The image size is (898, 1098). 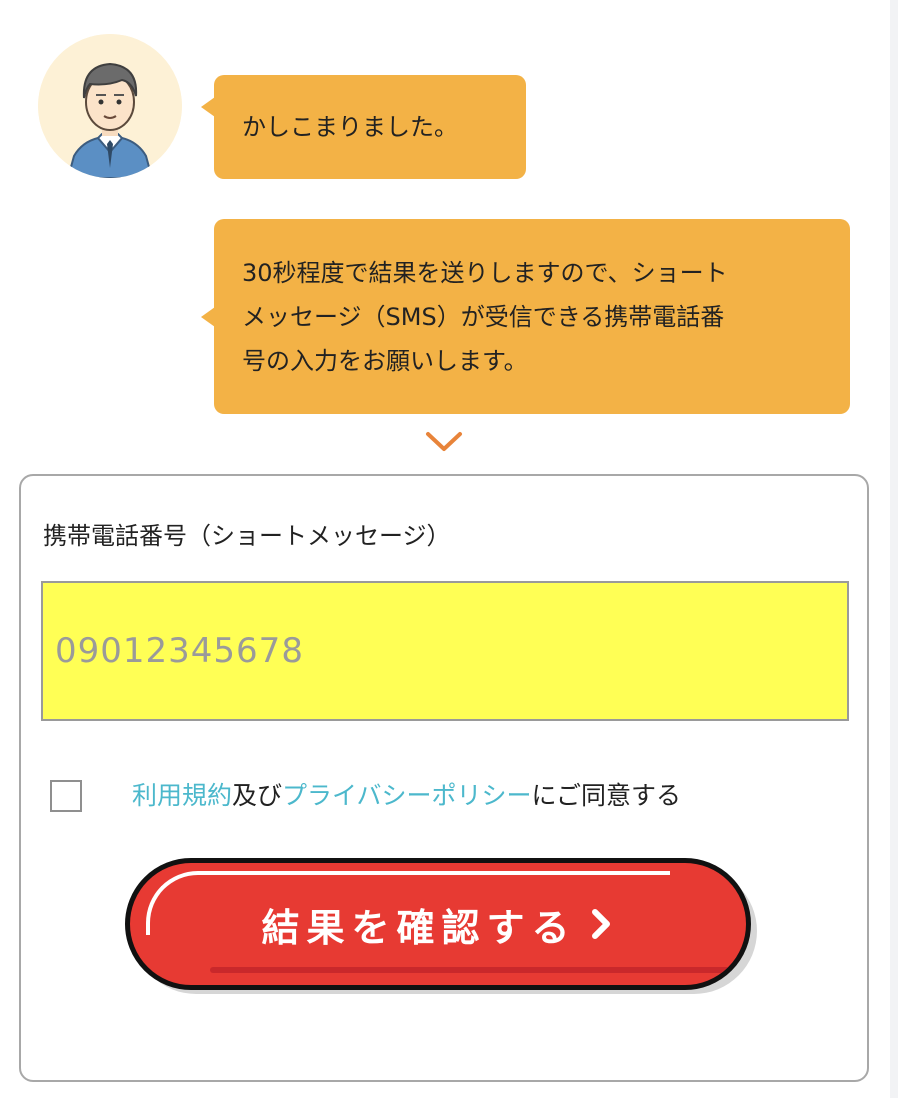 What do you see at coordinates (419, 927) in the screenshot?
I see `check-result-button-label: 結果を確認する` at bounding box center [419, 927].